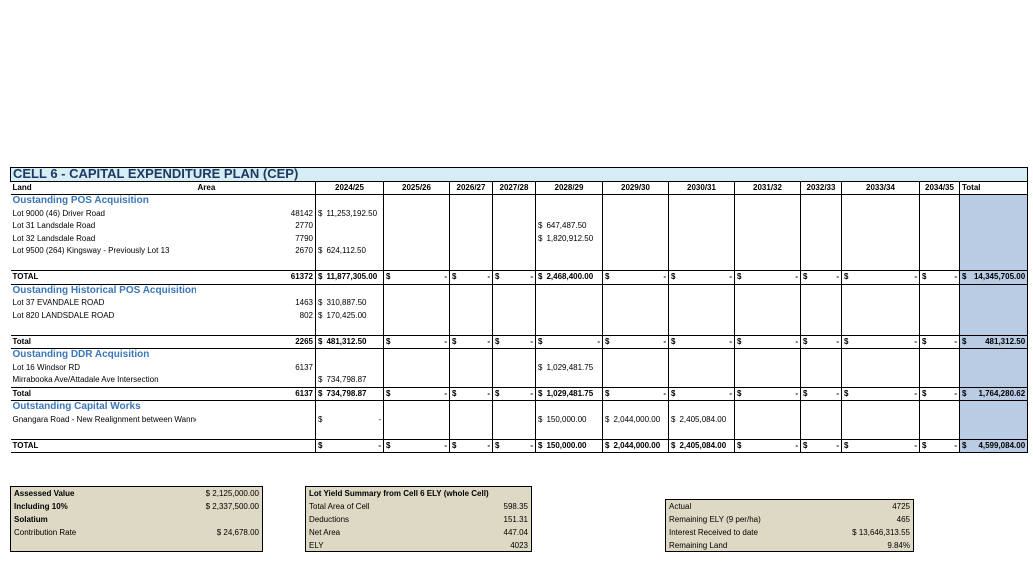 The height and width of the screenshot is (584, 1033). I want to click on row-cell-value: 2,405,084.00, so click(703, 419).